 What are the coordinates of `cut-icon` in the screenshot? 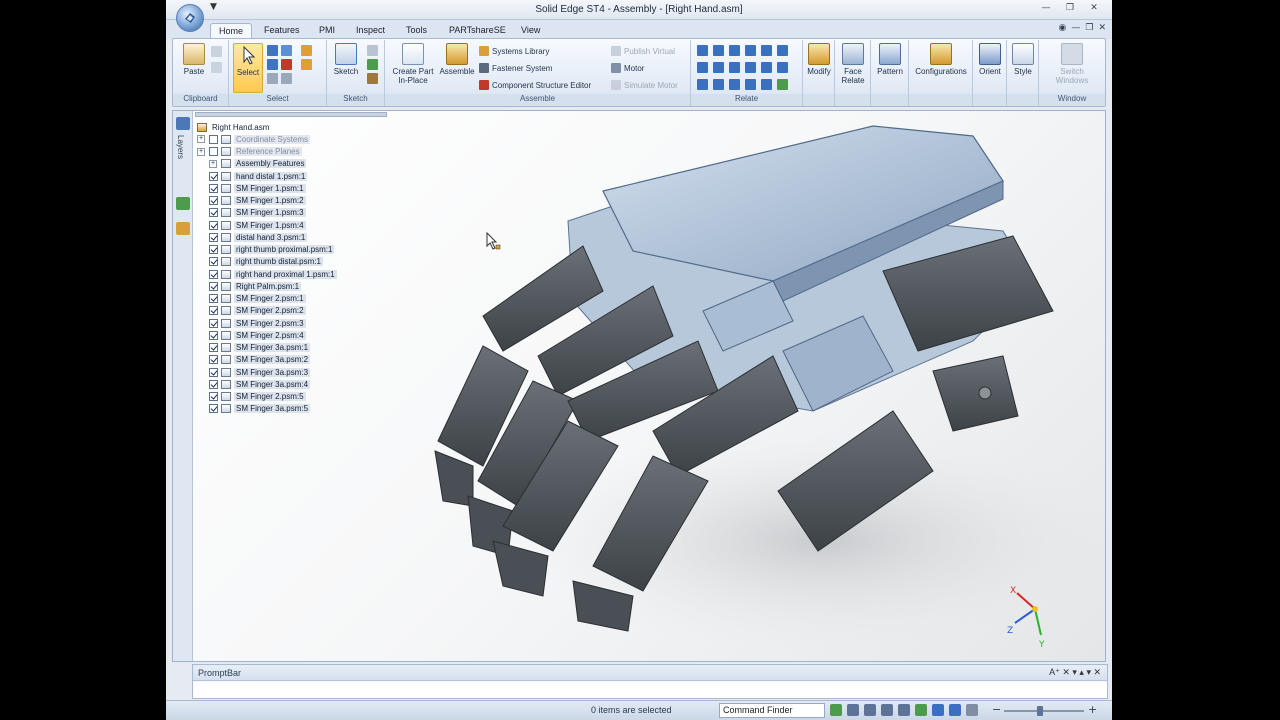 It's located at (216, 51).